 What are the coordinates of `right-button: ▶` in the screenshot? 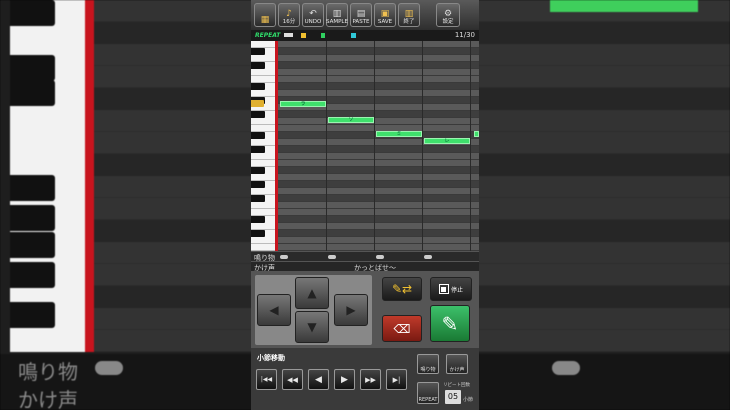 It's located at (351, 310).